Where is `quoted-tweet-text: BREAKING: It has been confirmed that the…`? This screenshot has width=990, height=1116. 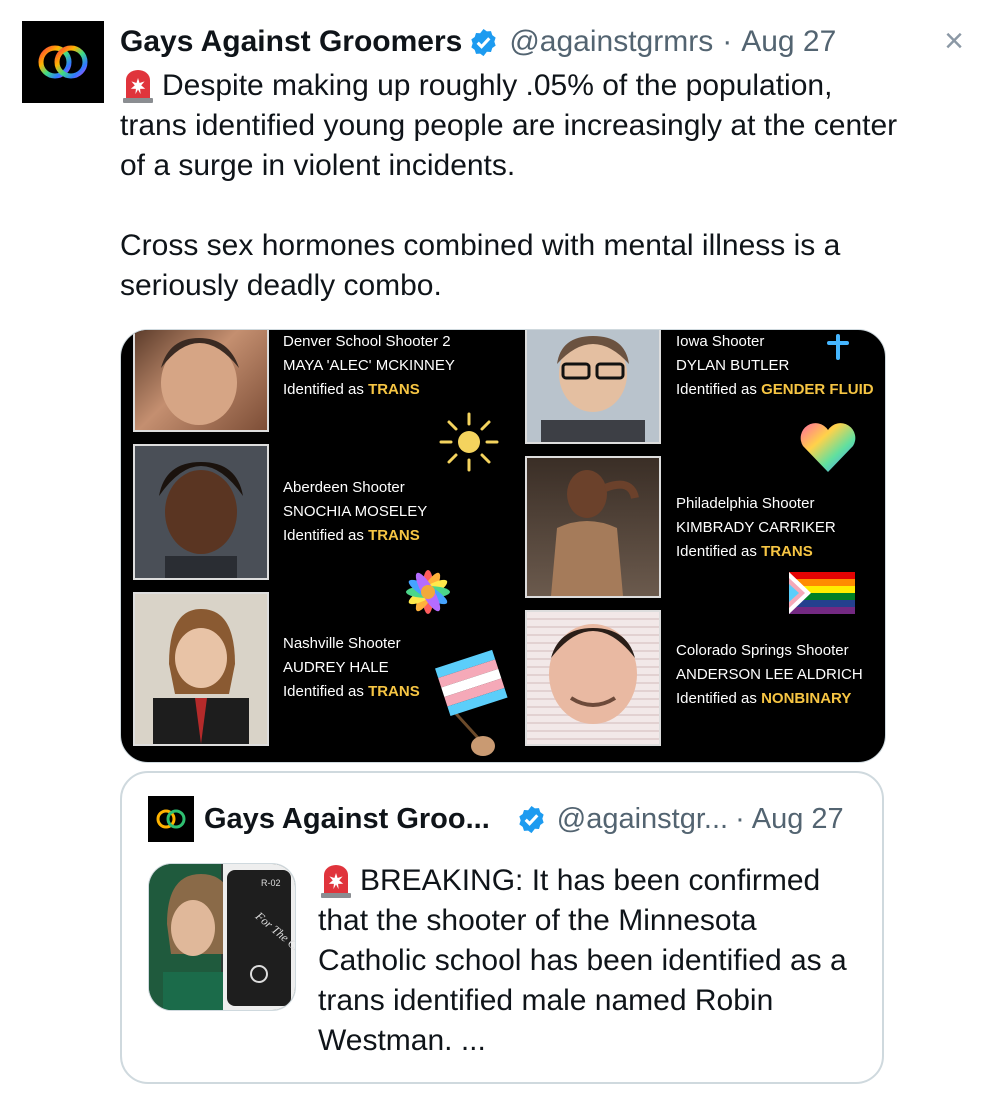
quoted-tweet-text: BREAKING: It has been confirmed that the… is located at coordinates (588, 961).